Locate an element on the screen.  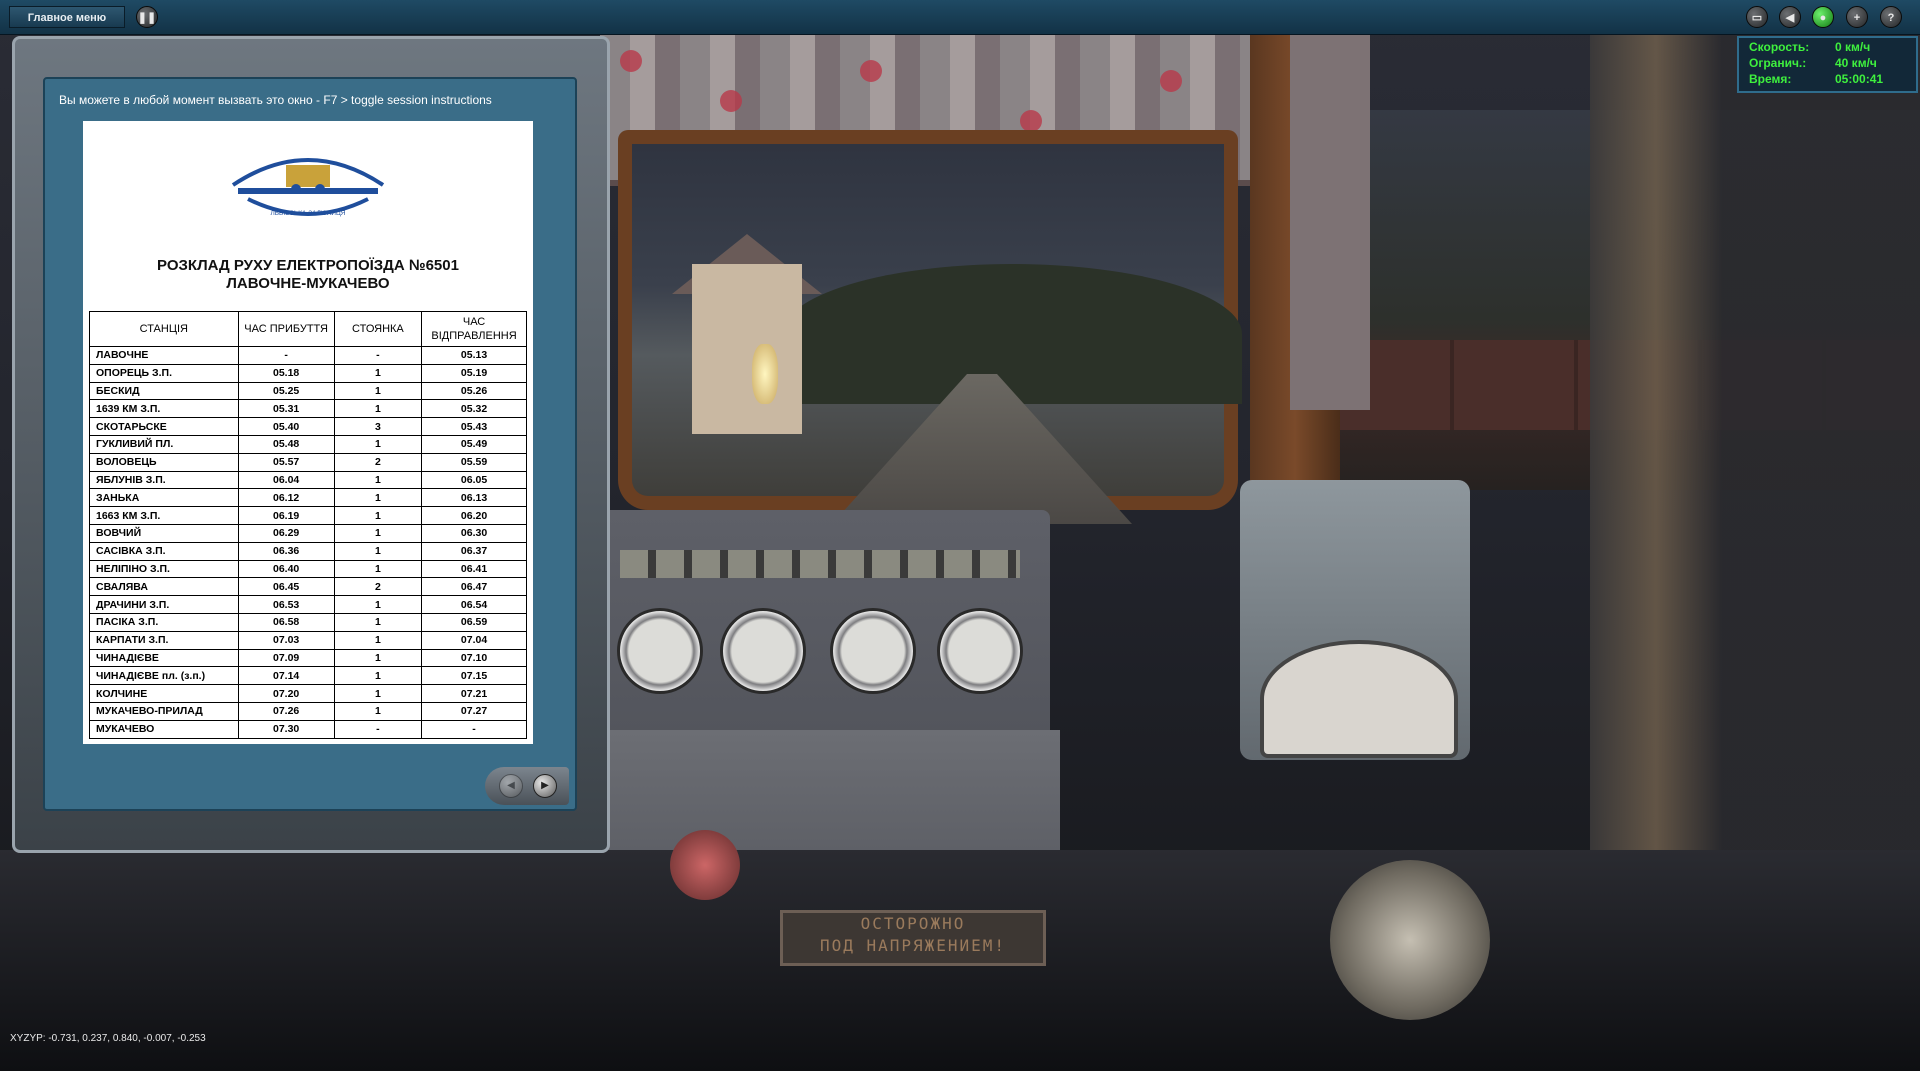
arrival-cell: 07.20 is located at coordinates (286, 693).